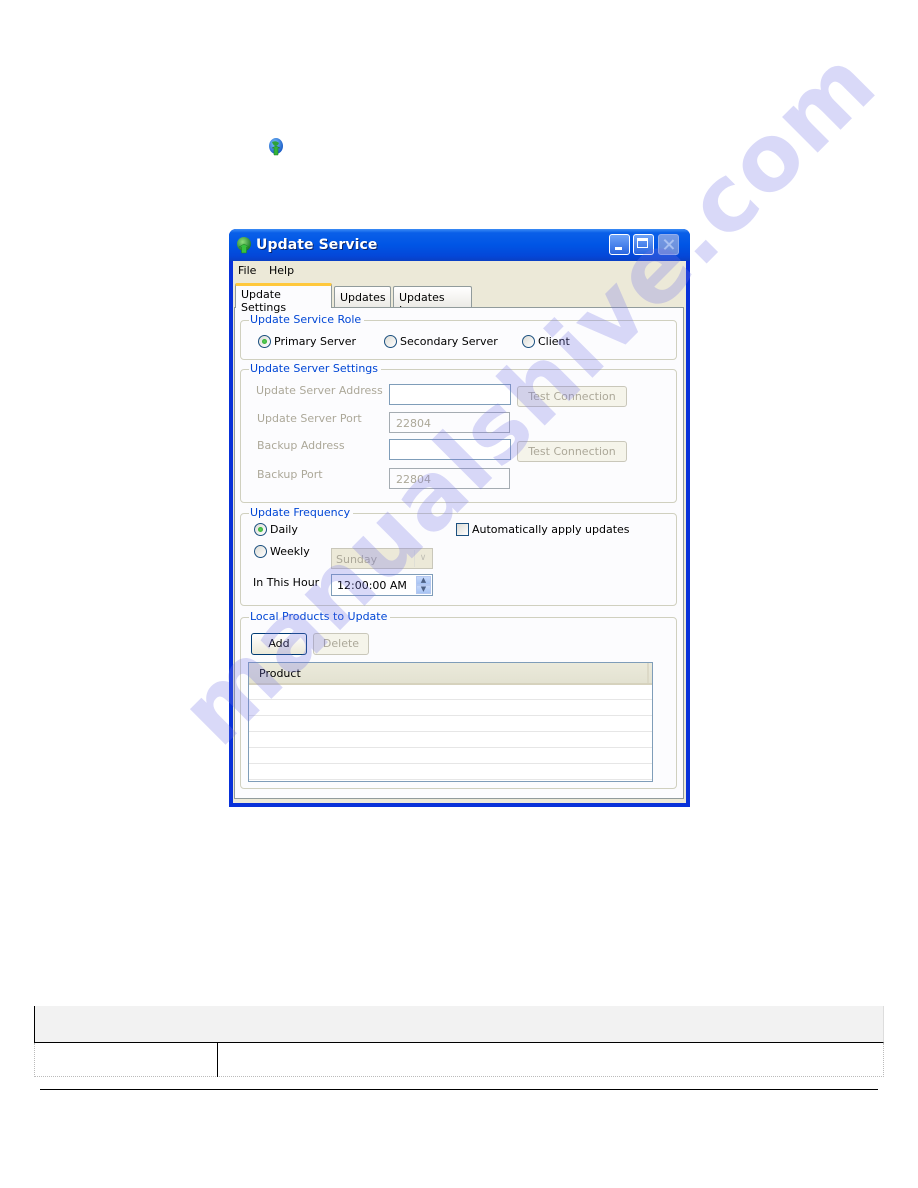 This screenshot has height=1188, width=918. Describe the element at coordinates (244, 245) in the screenshot. I see `app-globe-icon` at that location.